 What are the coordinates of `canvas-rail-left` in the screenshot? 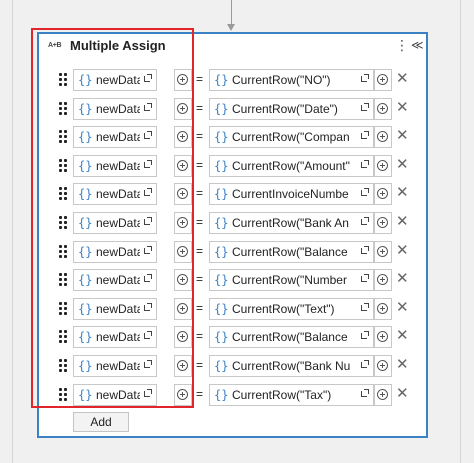 It's located at (12, 231).